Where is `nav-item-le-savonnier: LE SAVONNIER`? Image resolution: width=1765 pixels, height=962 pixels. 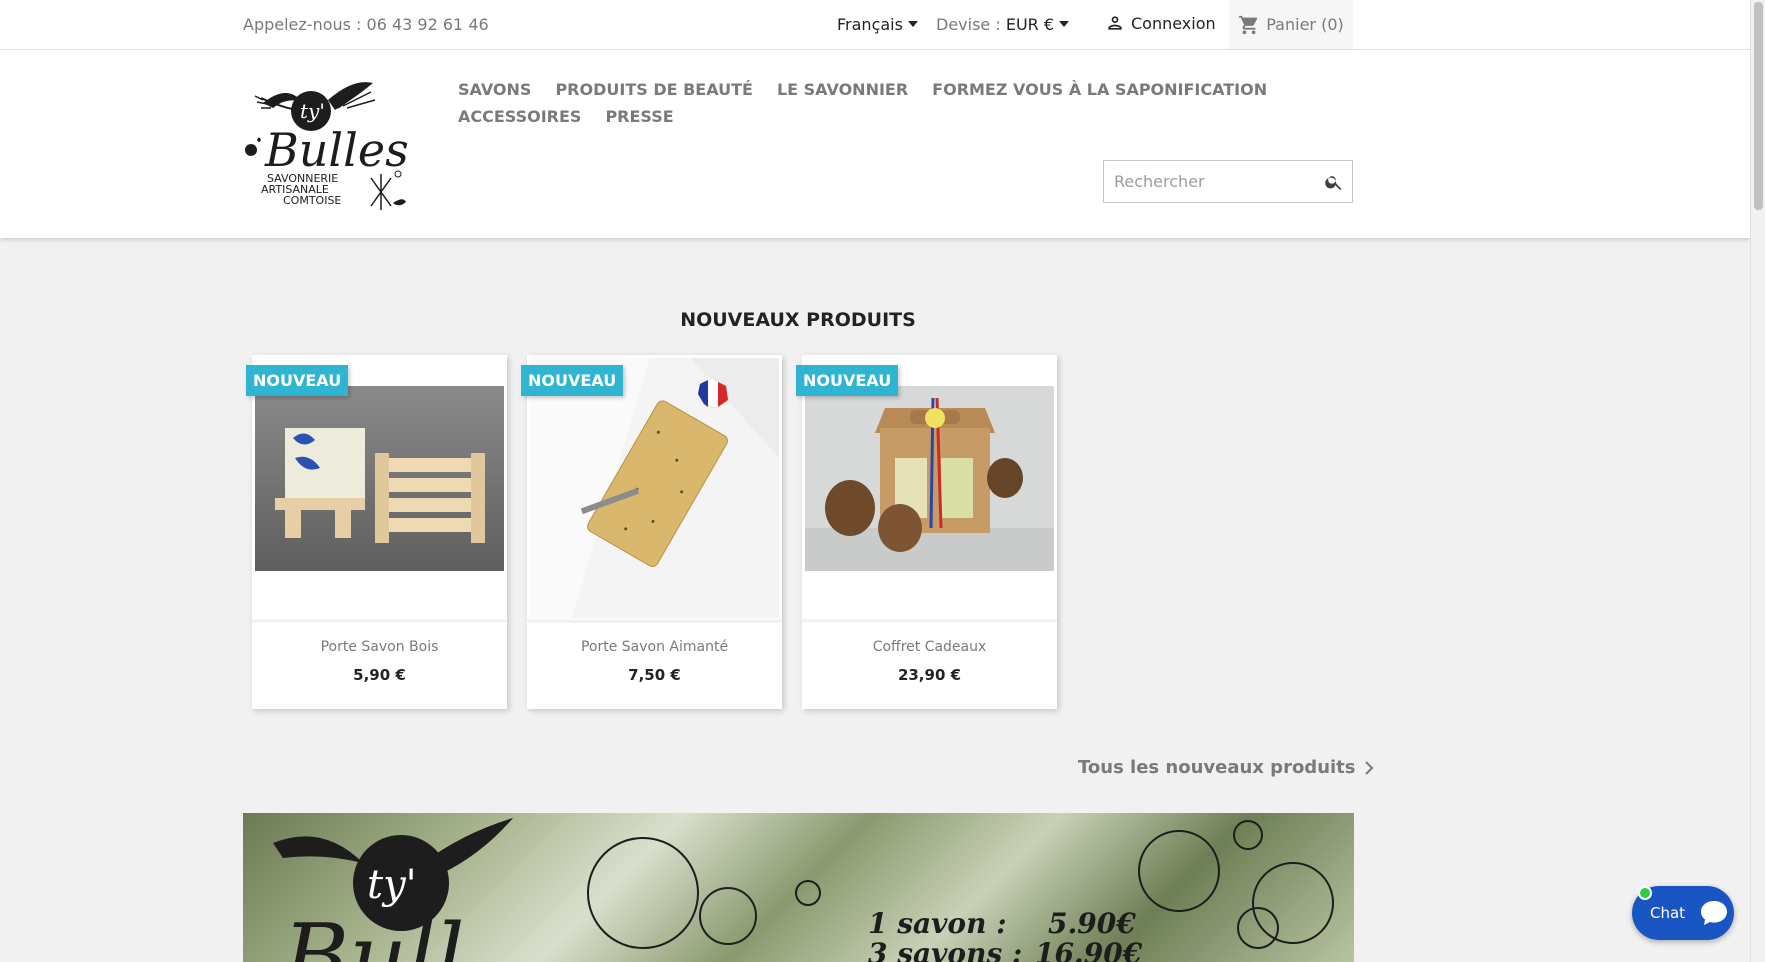 nav-item-le-savonnier: LE SAVONNIER is located at coordinates (842, 89).